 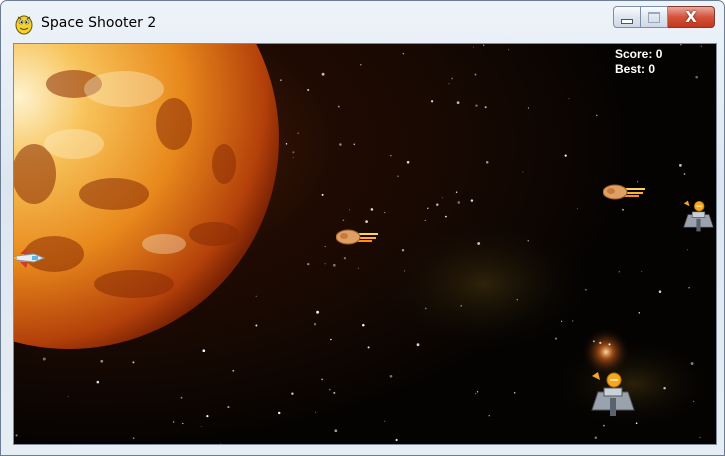 What do you see at coordinates (613, 394) in the screenshot?
I see `enemy-ship` at bounding box center [613, 394].